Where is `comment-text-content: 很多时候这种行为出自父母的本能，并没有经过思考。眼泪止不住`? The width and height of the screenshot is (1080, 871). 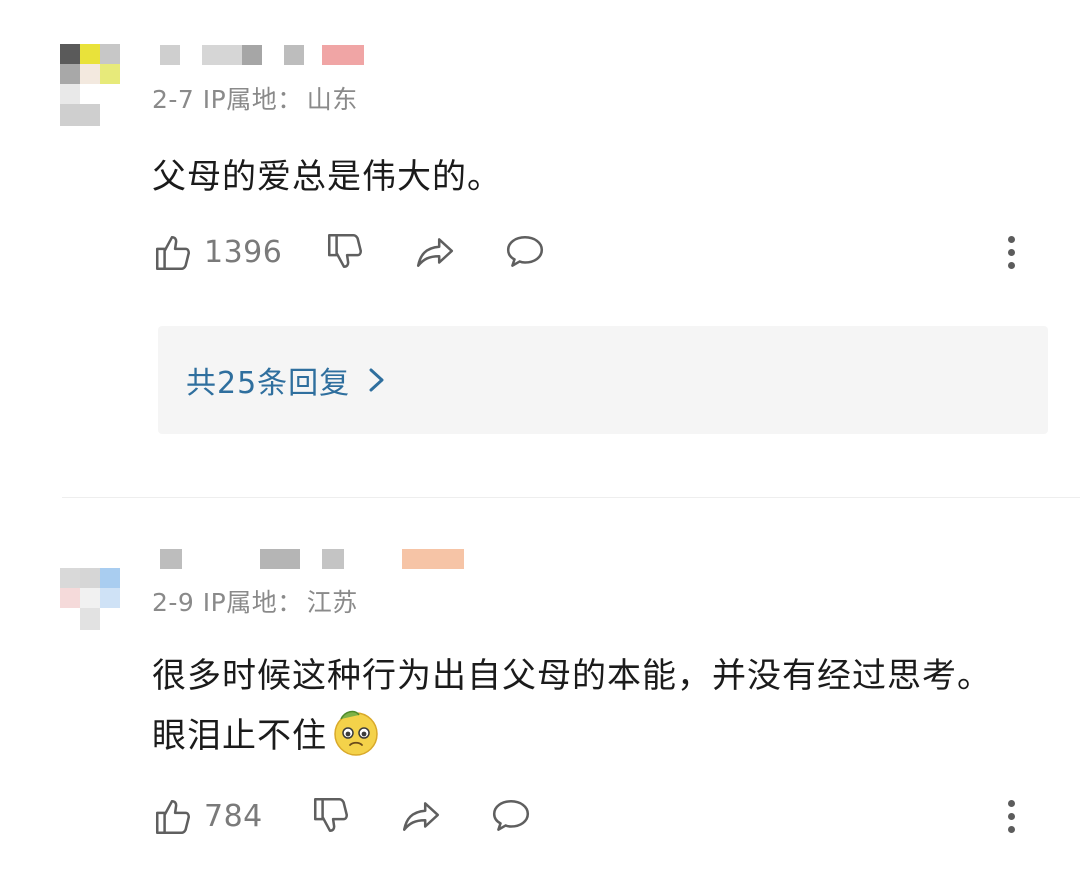
comment-text-content: 很多时候这种行为出自父母的本能，并没有经过思考。眼泪止不住 is located at coordinates (572, 706).